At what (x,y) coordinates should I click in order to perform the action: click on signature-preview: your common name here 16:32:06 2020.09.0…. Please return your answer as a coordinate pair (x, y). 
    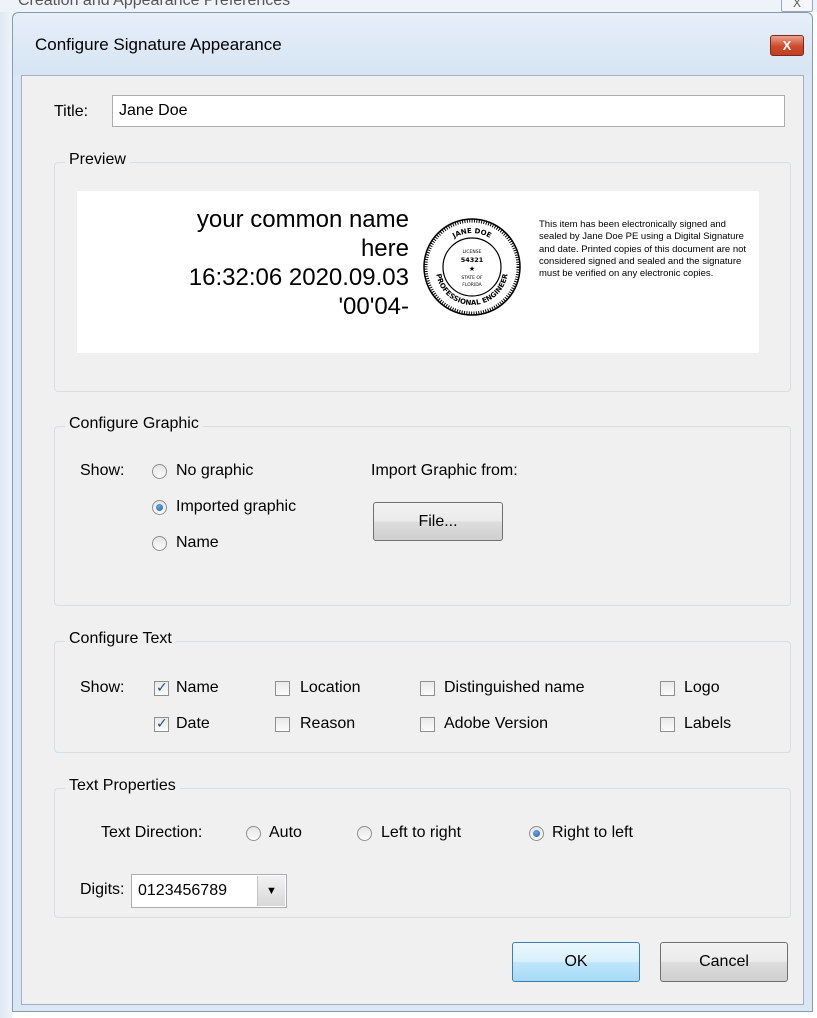
    Looking at the image, I should click on (418, 272).